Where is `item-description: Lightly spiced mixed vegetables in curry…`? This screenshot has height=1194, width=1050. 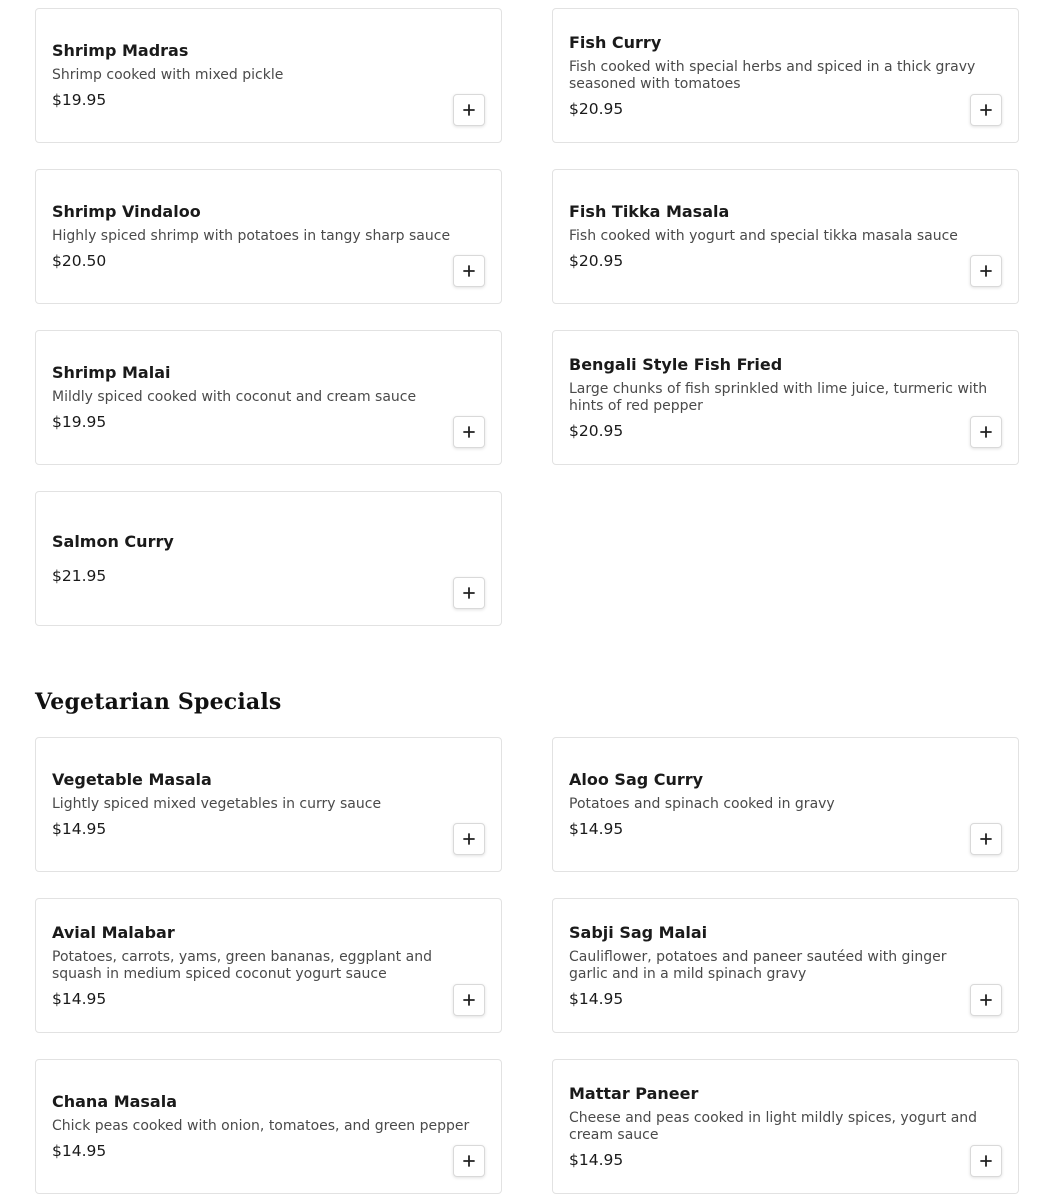
item-description: Lightly spiced mixed vegetables in curry… is located at coordinates (217, 804).